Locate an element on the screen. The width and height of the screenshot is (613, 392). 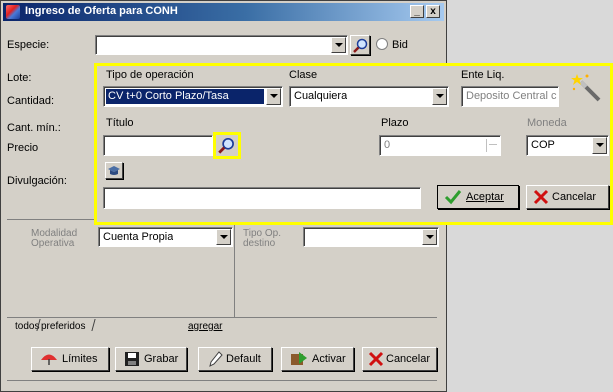
especie-search-button is located at coordinates (360, 45).